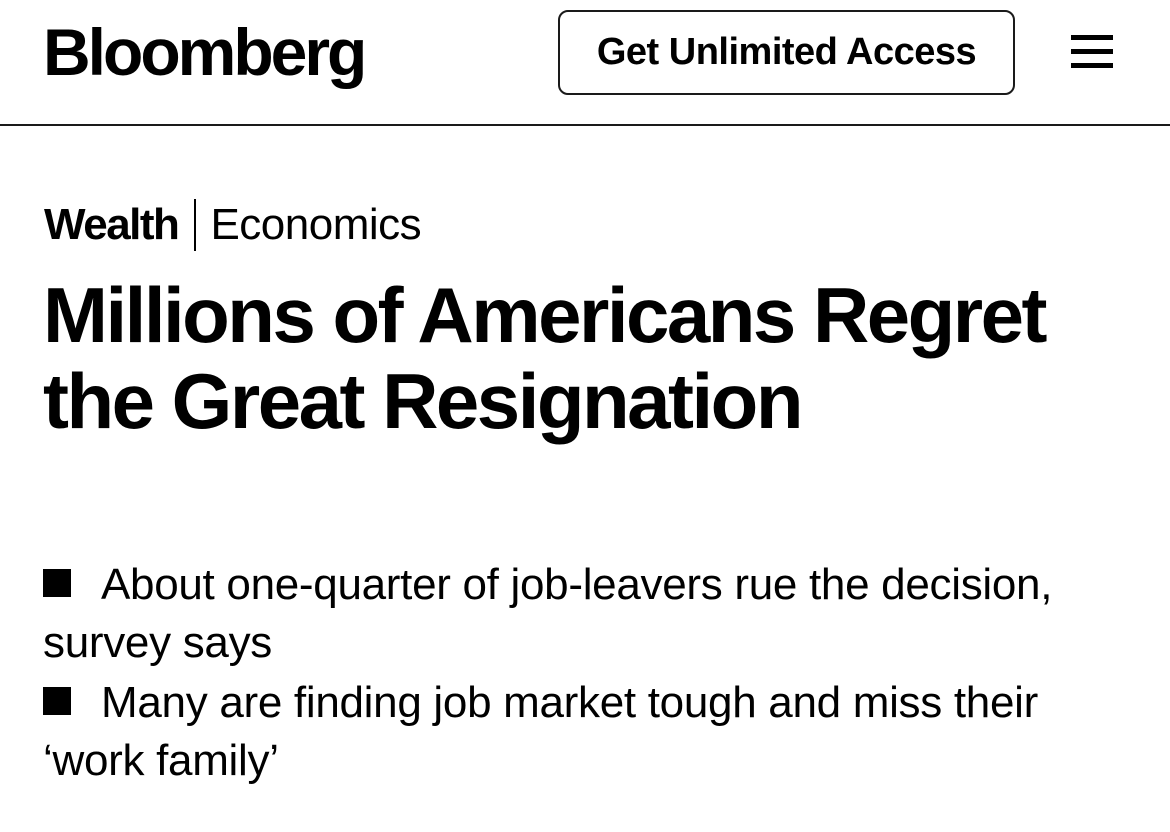 The width and height of the screenshot is (1170, 832). Describe the element at coordinates (195, 225) in the screenshot. I see `kicker-divider` at that location.